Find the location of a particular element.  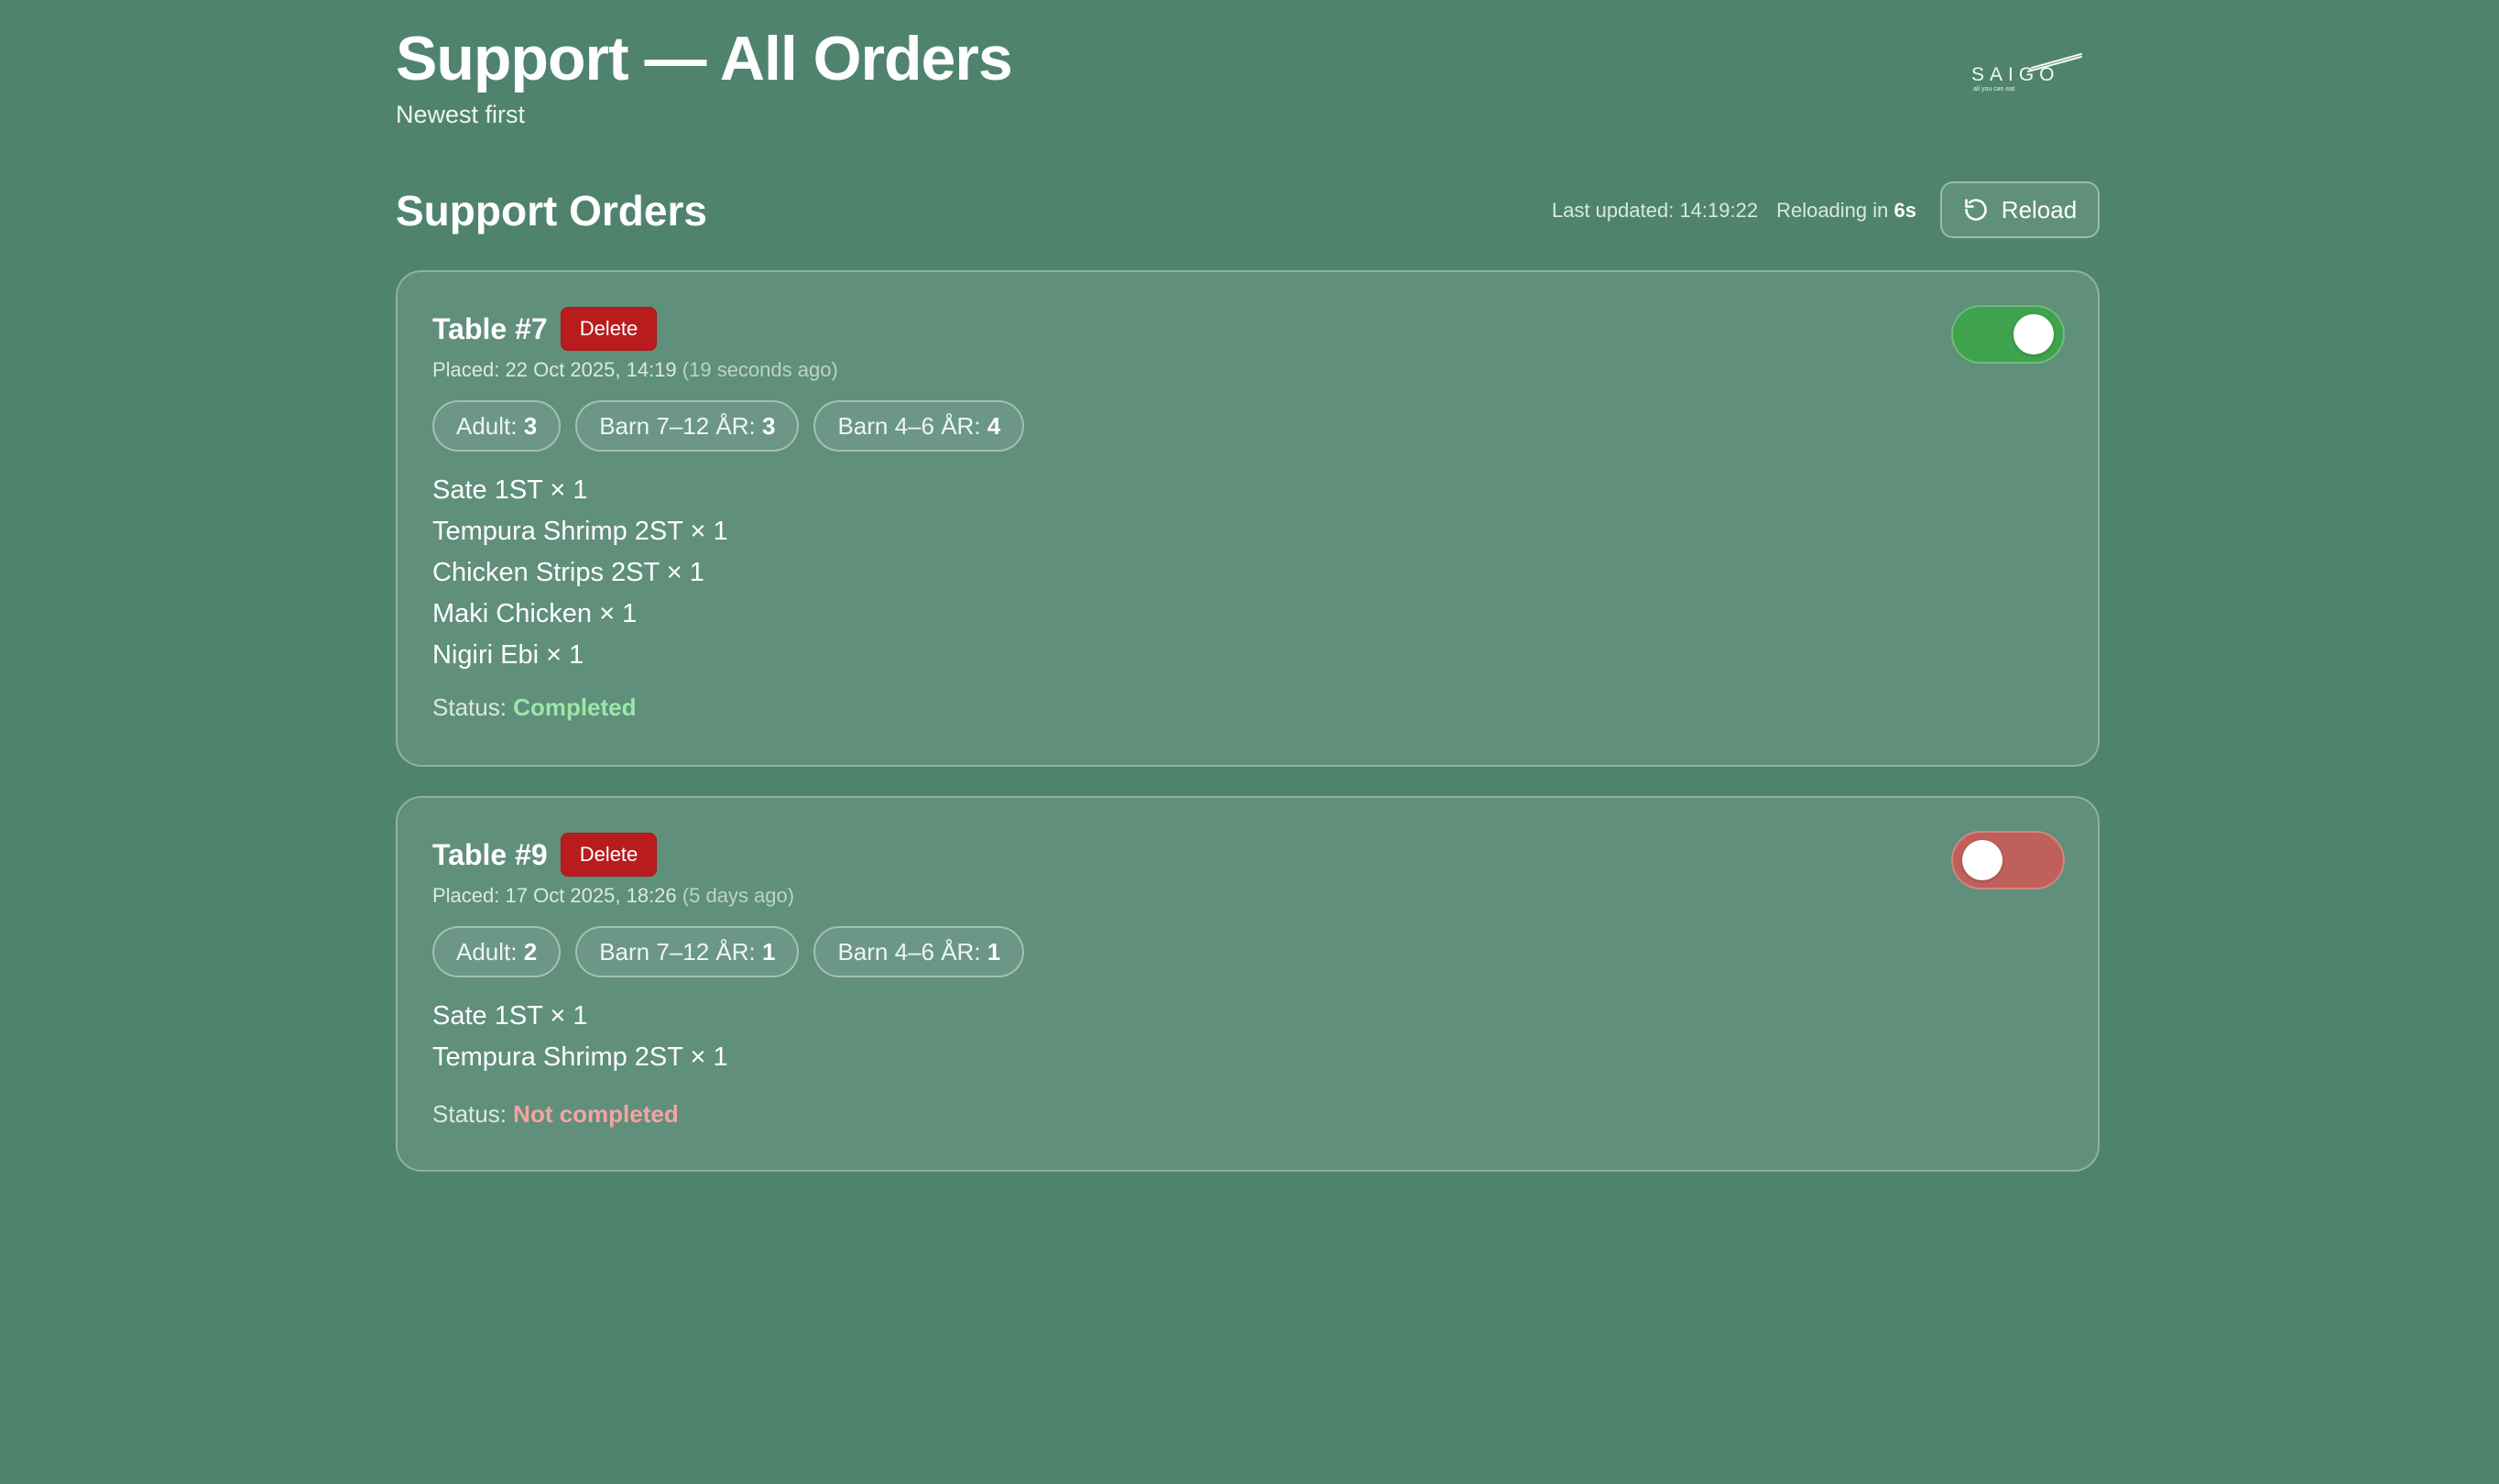

order-status: Status: Not completed is located at coordinates (555, 1114).